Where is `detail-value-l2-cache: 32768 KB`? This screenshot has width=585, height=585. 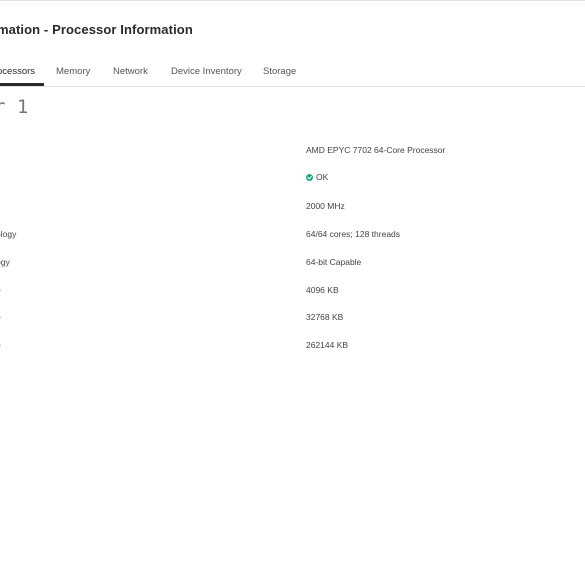 detail-value-l2-cache: 32768 KB is located at coordinates (325, 317).